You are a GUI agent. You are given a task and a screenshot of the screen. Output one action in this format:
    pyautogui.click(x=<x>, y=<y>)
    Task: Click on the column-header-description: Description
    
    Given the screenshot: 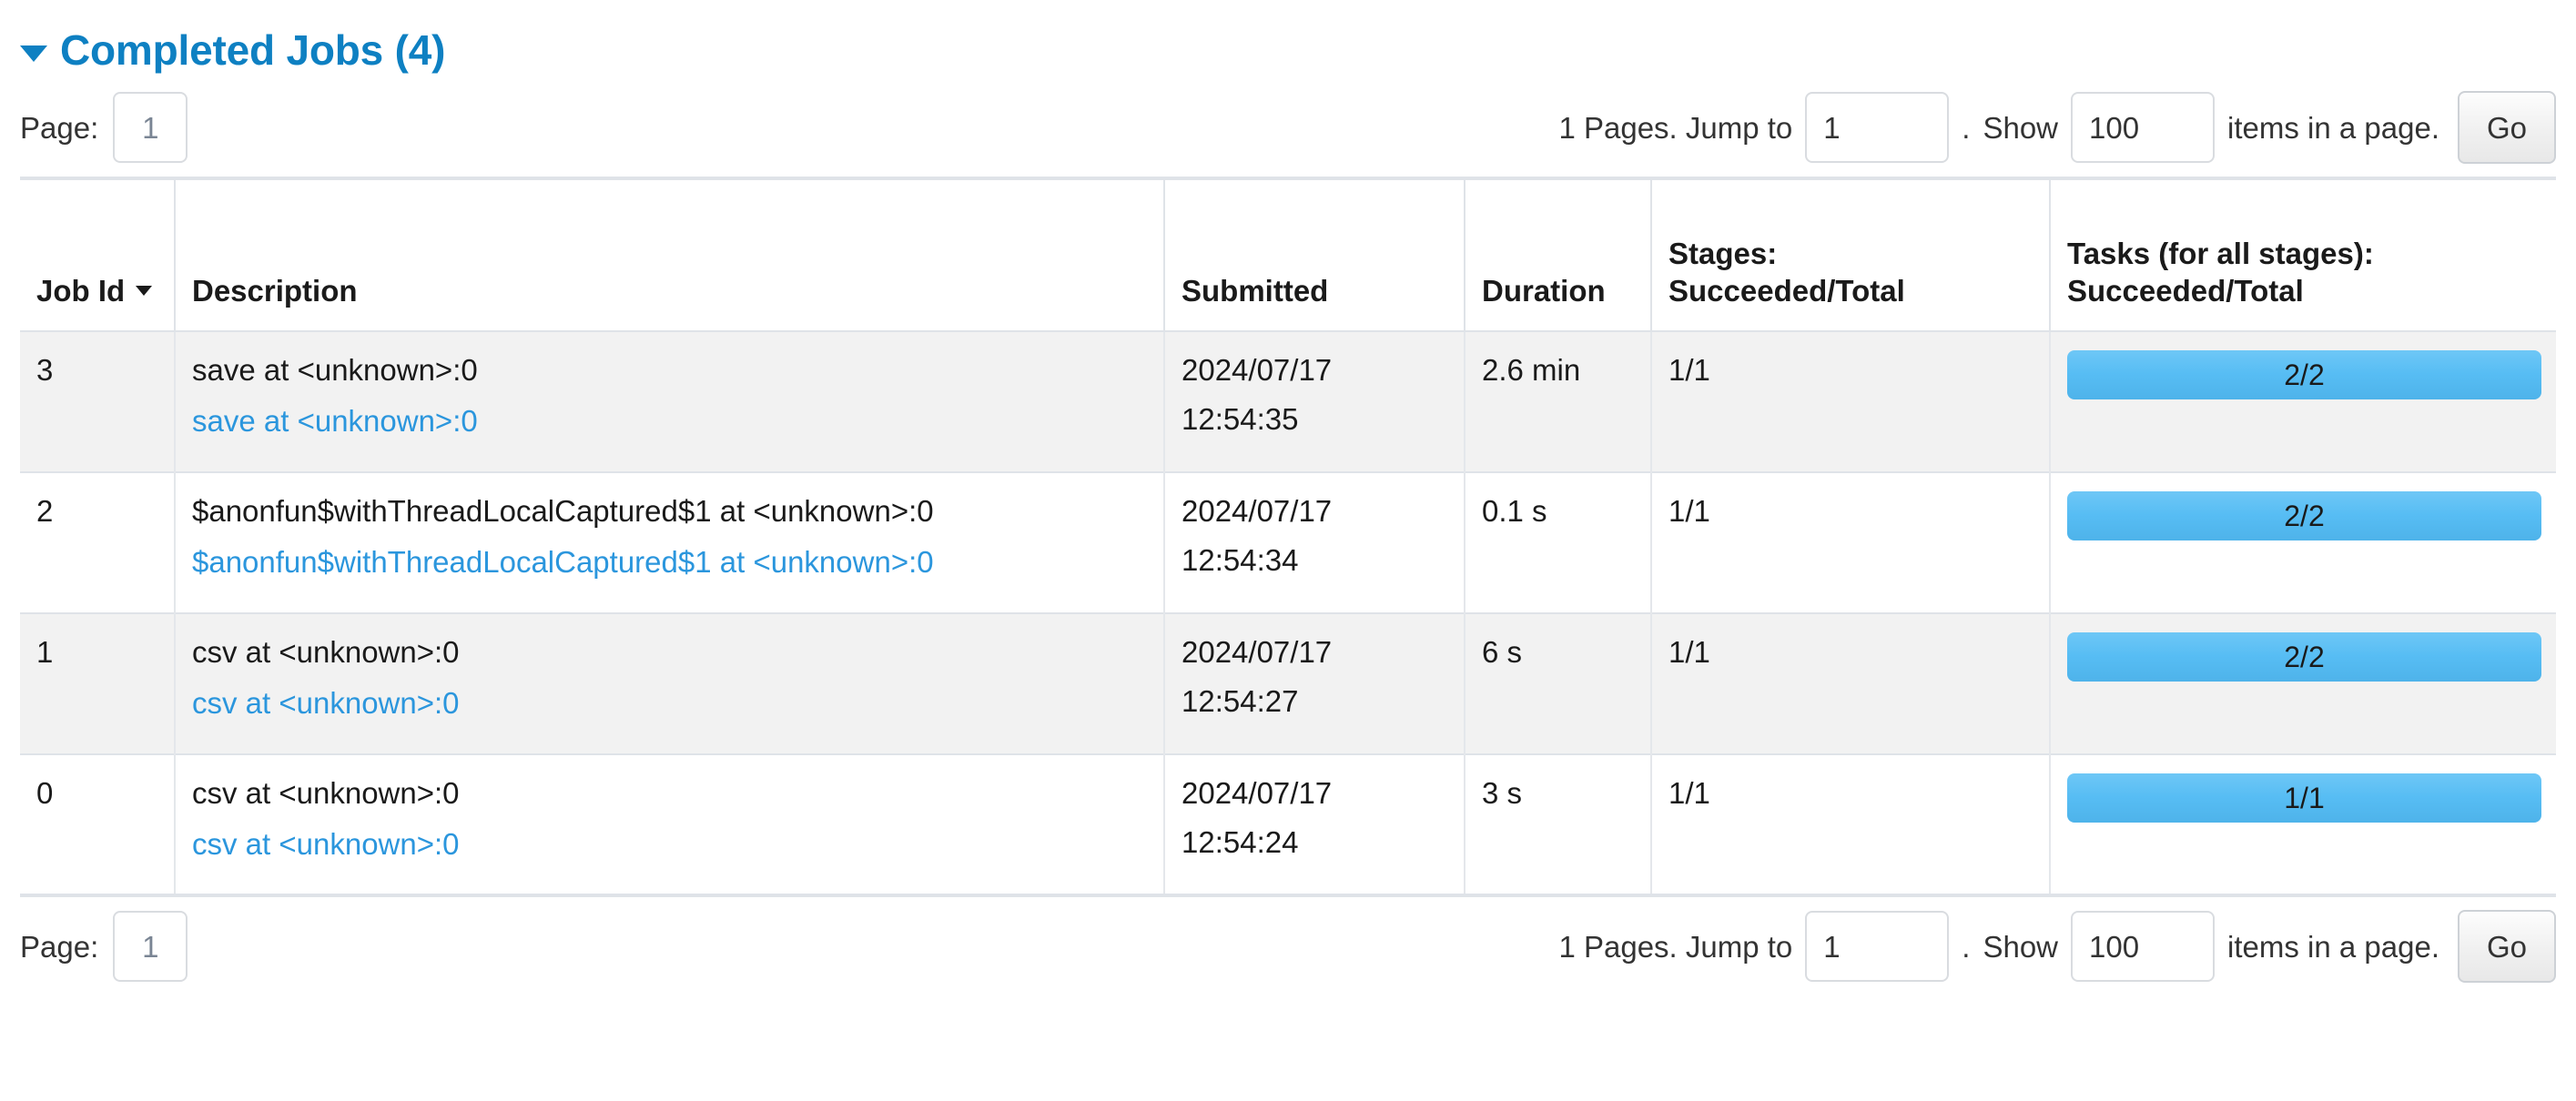 What is the action you would take?
    pyautogui.click(x=669, y=254)
    